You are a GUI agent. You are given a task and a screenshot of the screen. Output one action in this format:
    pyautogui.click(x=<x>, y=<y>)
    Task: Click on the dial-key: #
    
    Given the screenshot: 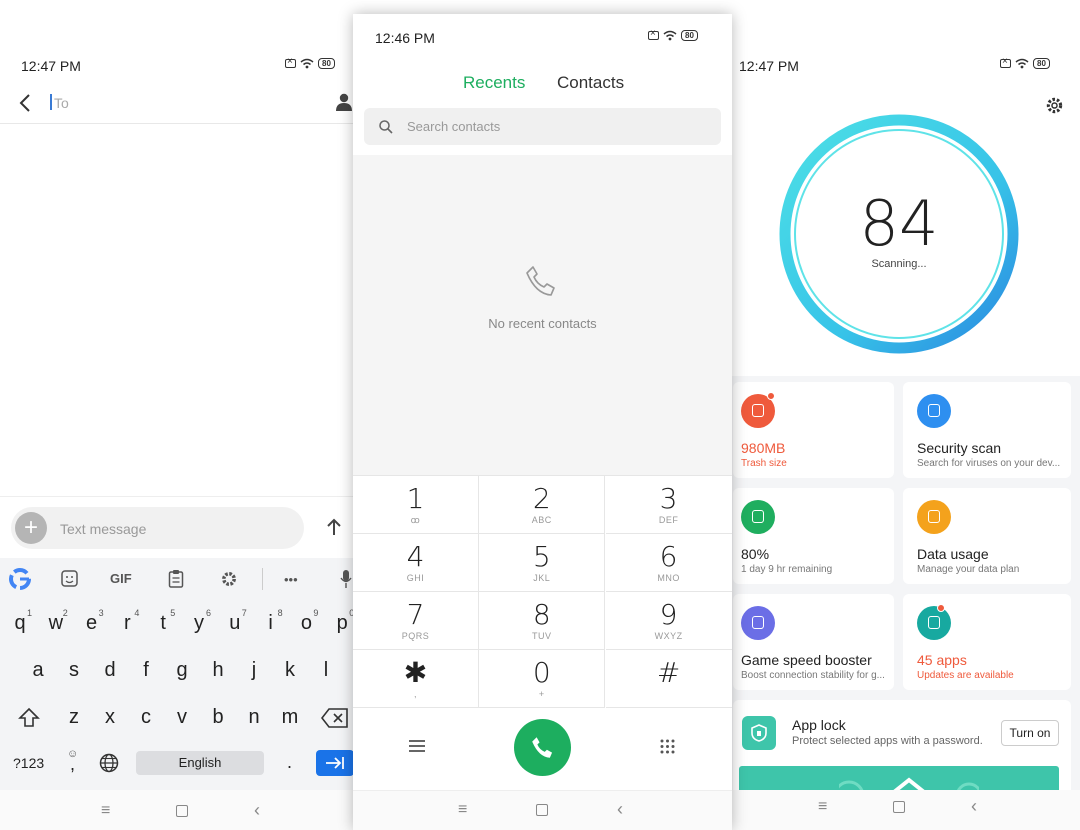 What is the action you would take?
    pyautogui.click(x=668, y=679)
    